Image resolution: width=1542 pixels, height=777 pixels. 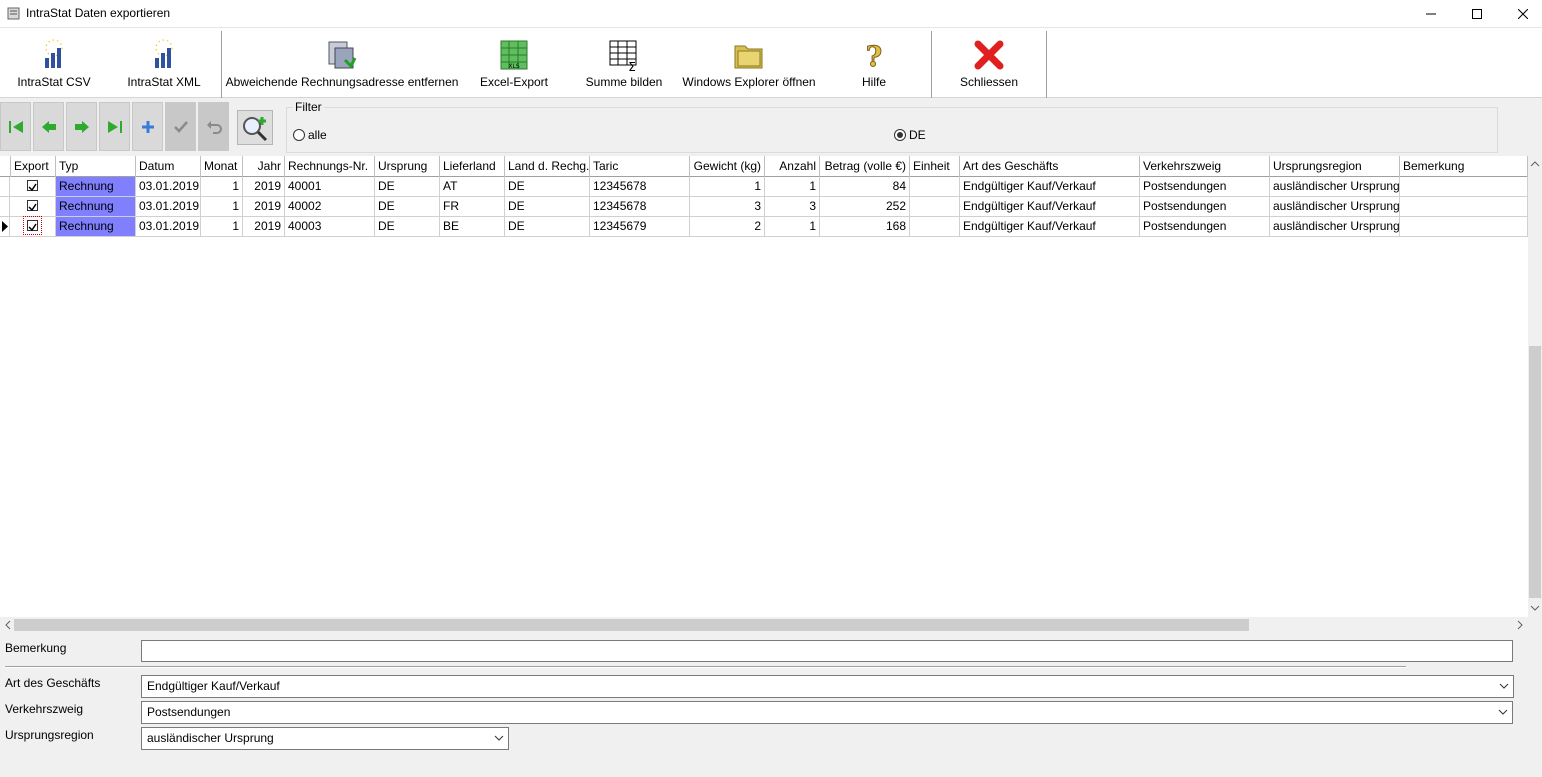 I want to click on column-header: Ursprungsregion, so click(x=1335, y=166).